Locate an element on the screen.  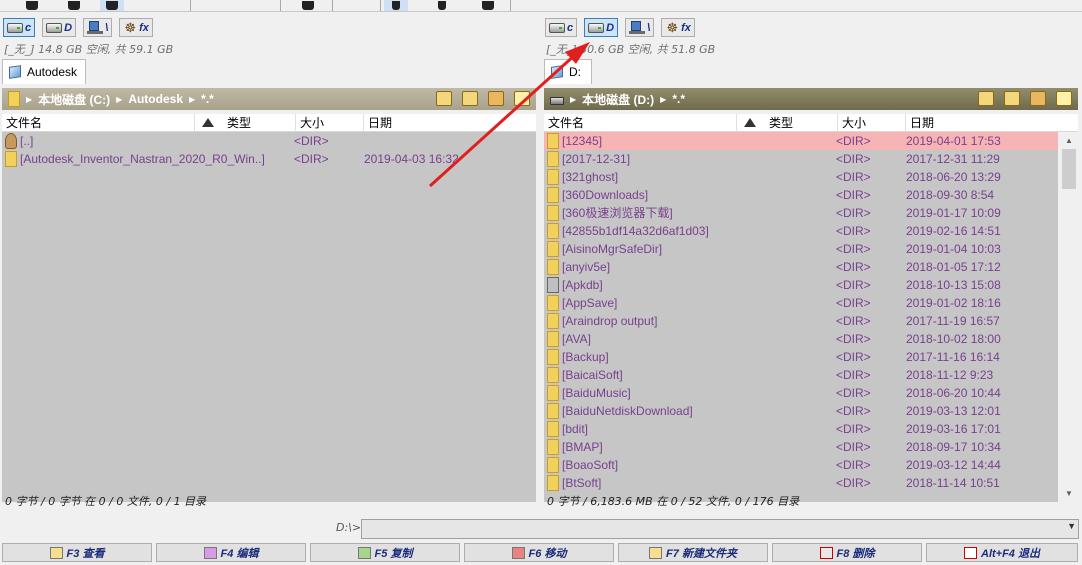
list-item: [..] <DIR> is located at coordinates (269, 141).